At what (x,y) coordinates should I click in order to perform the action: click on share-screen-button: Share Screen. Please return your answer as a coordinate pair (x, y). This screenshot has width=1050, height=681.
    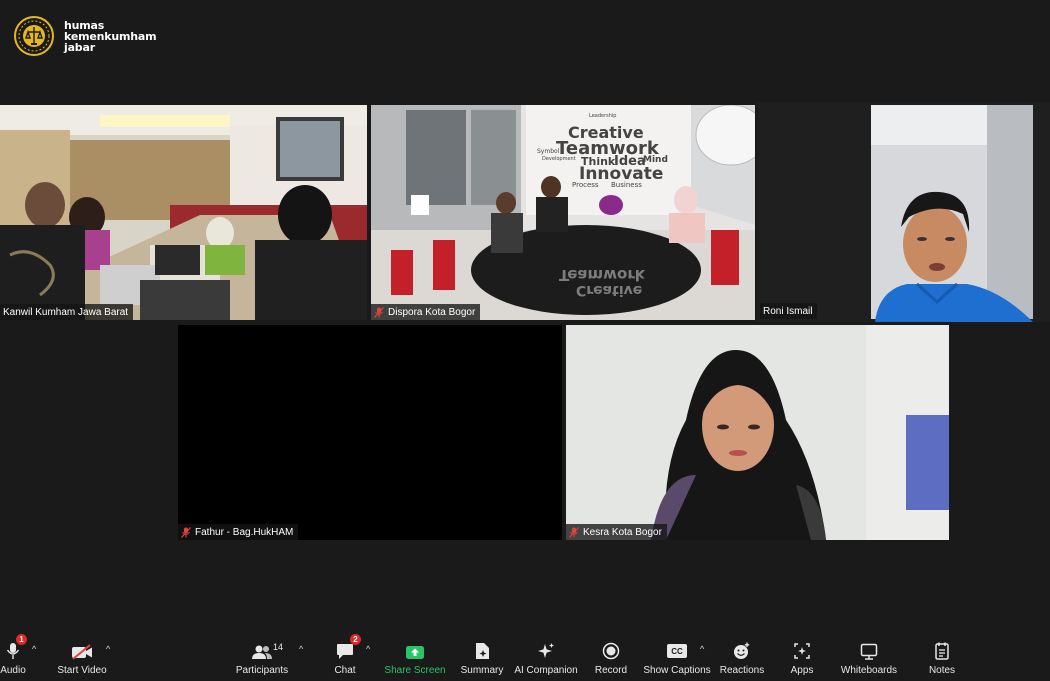
    Looking at the image, I should click on (415, 658).